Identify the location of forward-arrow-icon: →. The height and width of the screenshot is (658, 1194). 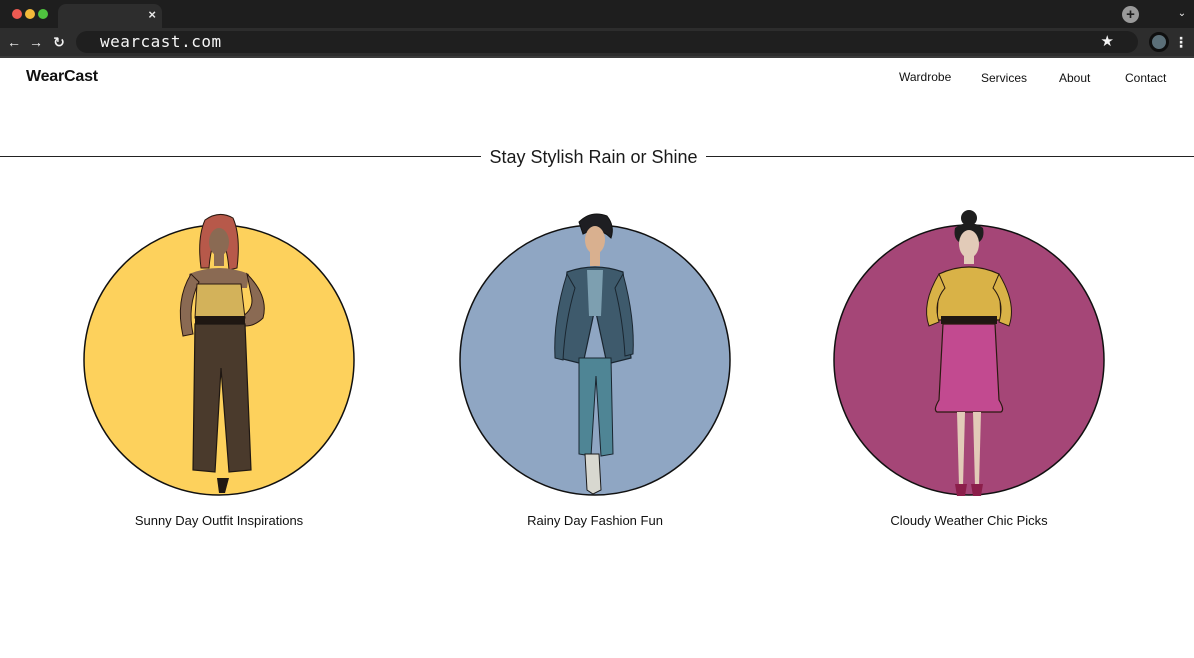
(36, 42).